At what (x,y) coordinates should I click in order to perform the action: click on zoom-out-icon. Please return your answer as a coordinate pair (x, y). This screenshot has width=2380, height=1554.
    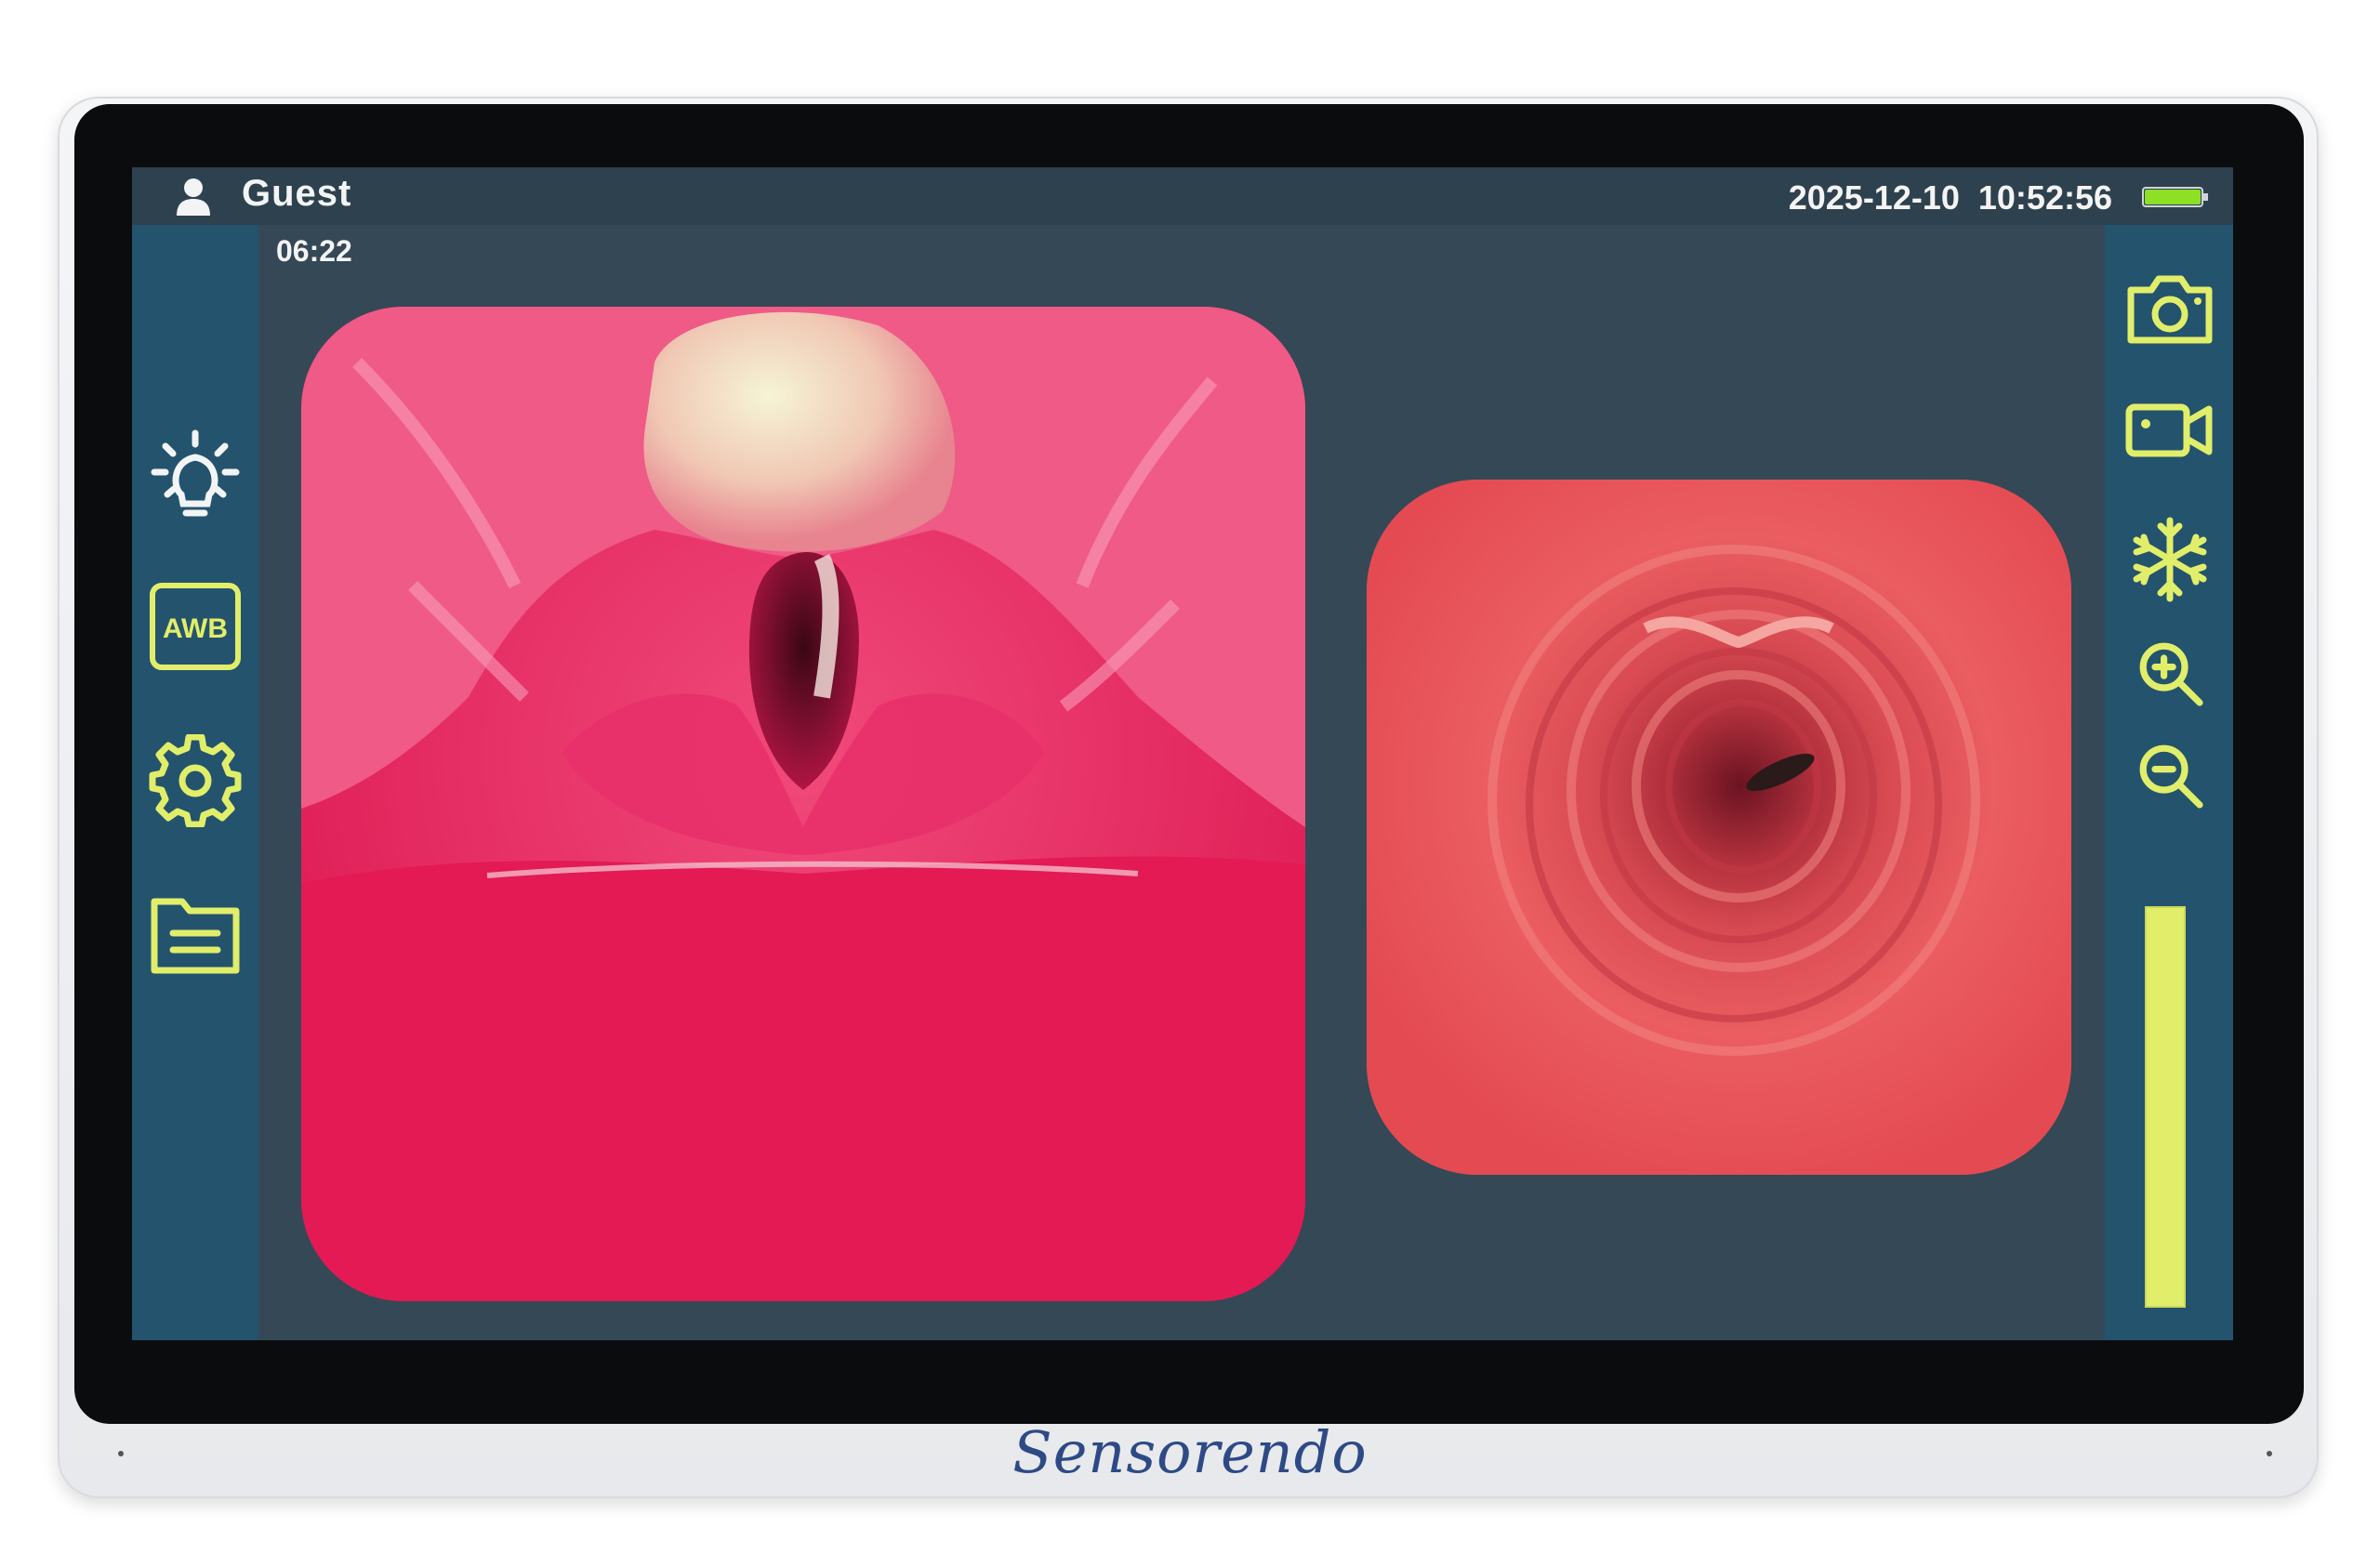
    Looking at the image, I should click on (2171, 776).